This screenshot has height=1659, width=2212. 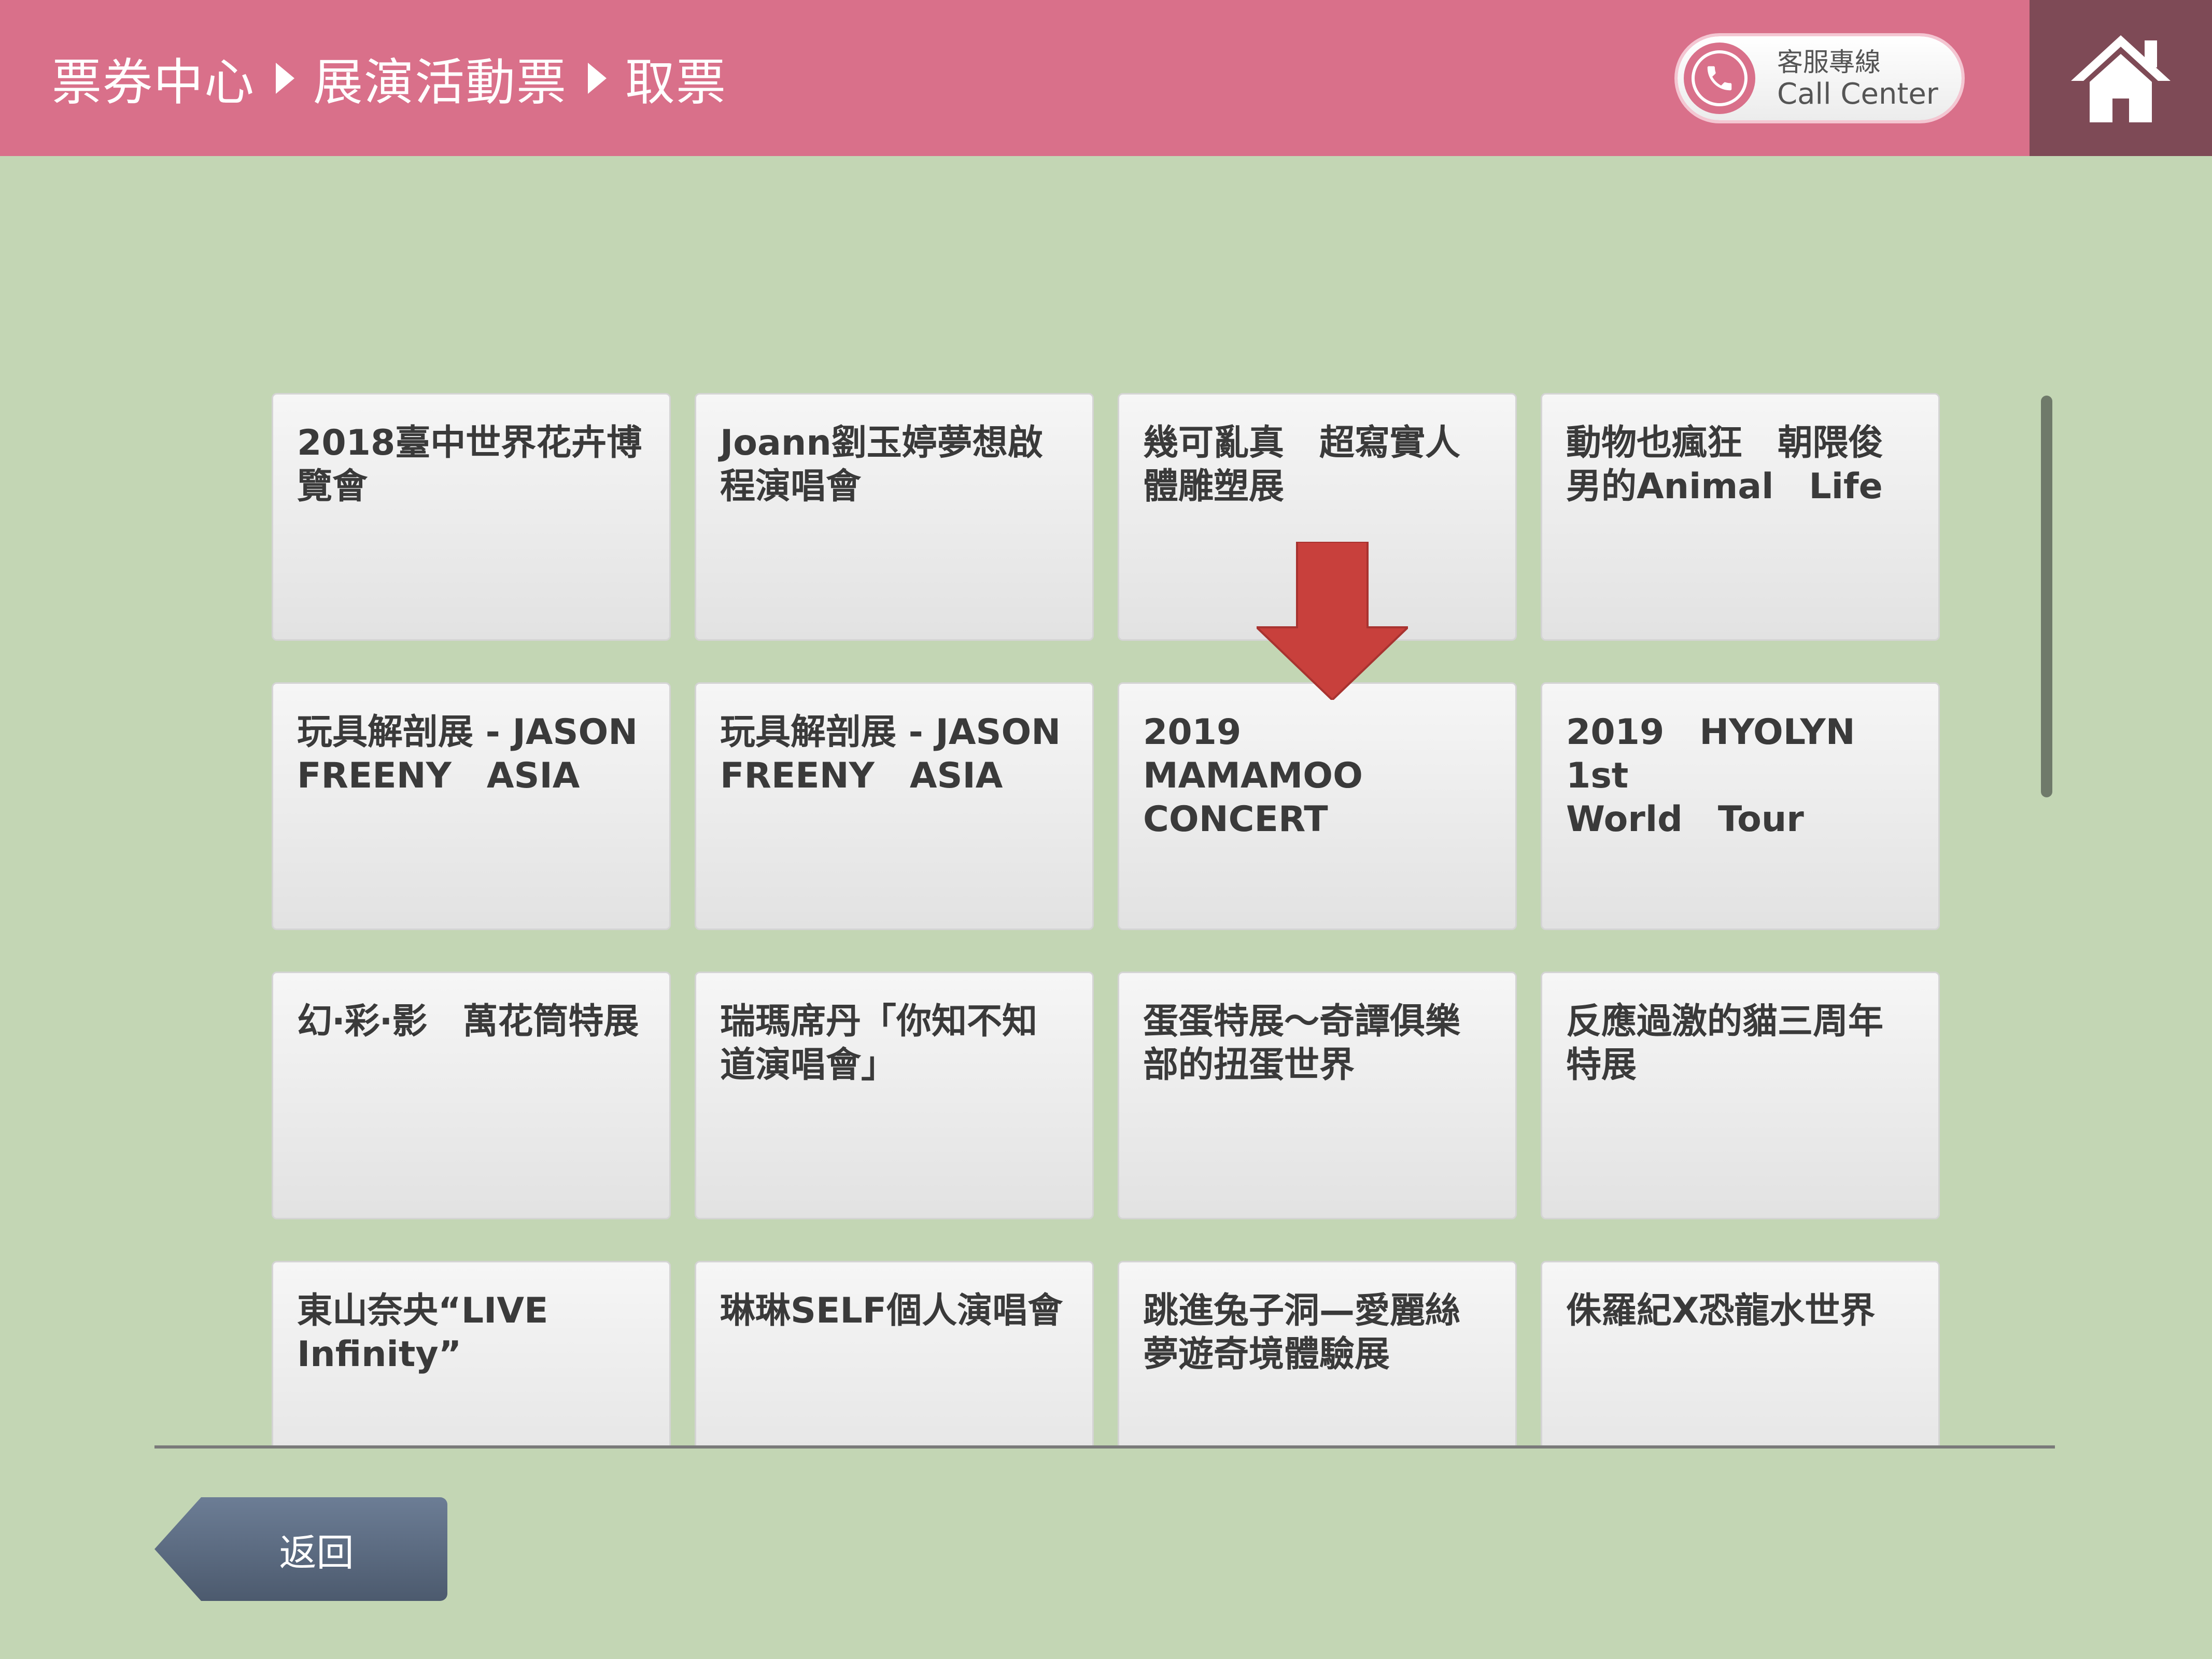 What do you see at coordinates (1725, 443) in the screenshot?
I see `event-title-line: 動物也瘋狂 朝隈俊` at bounding box center [1725, 443].